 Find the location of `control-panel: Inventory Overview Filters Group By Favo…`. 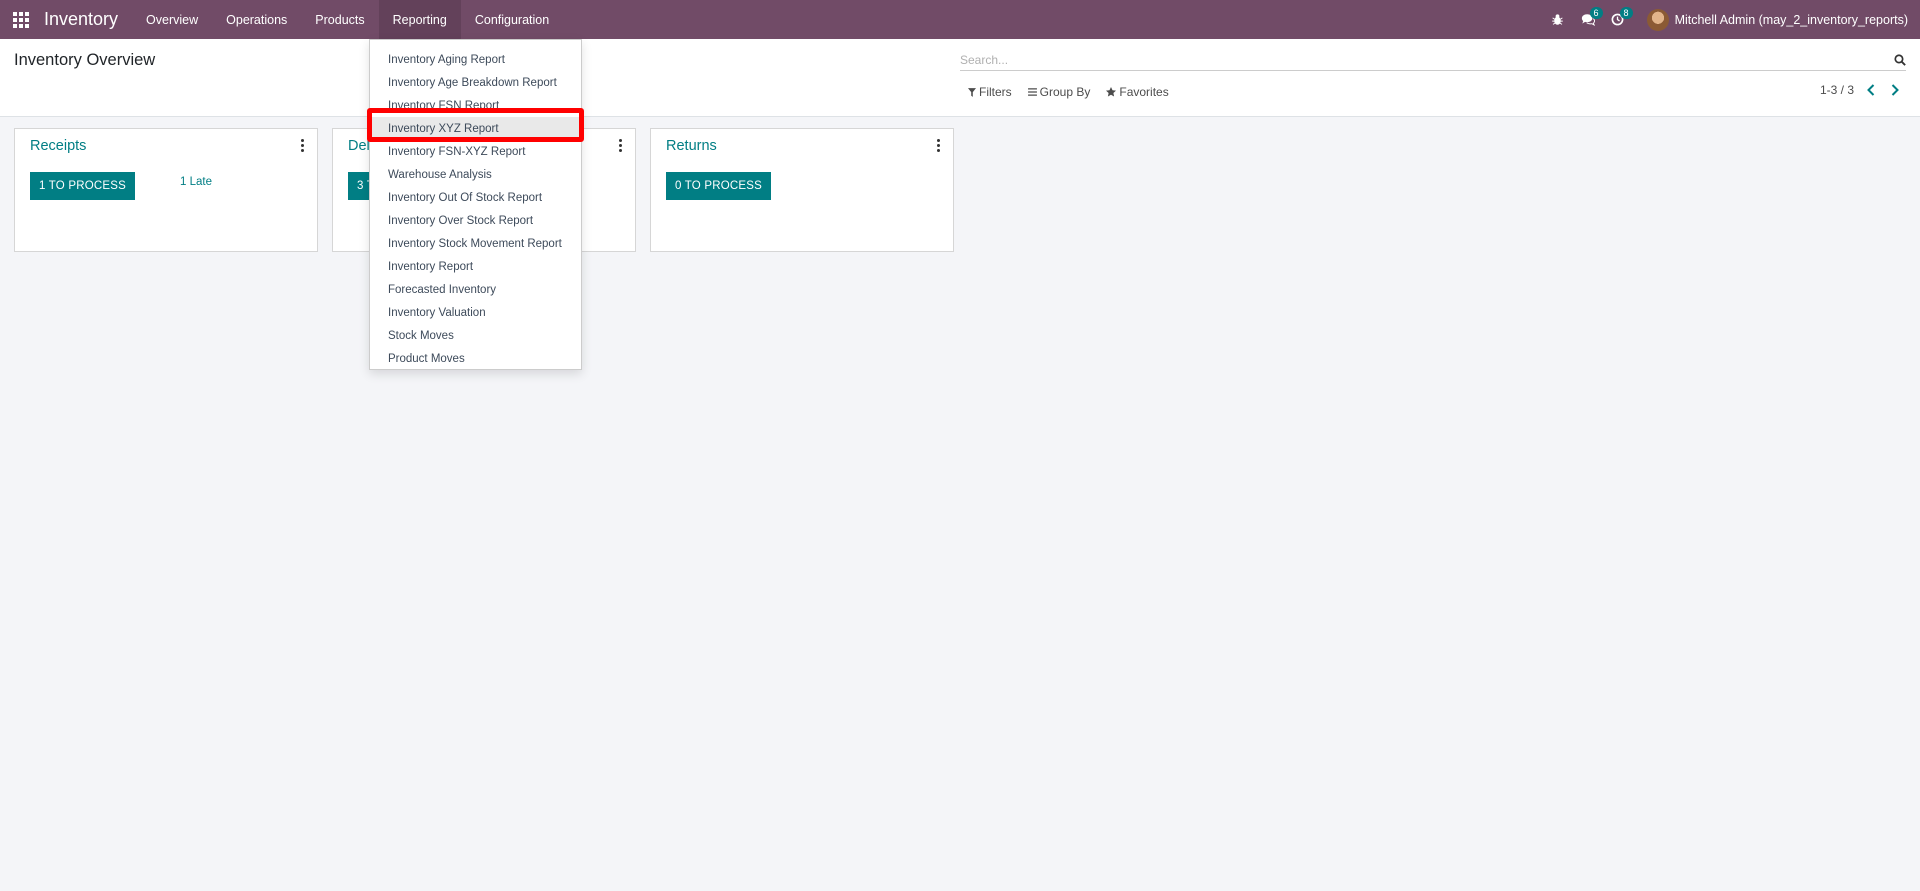

control-panel: Inventory Overview Filters Group By Favo… is located at coordinates (960, 78).